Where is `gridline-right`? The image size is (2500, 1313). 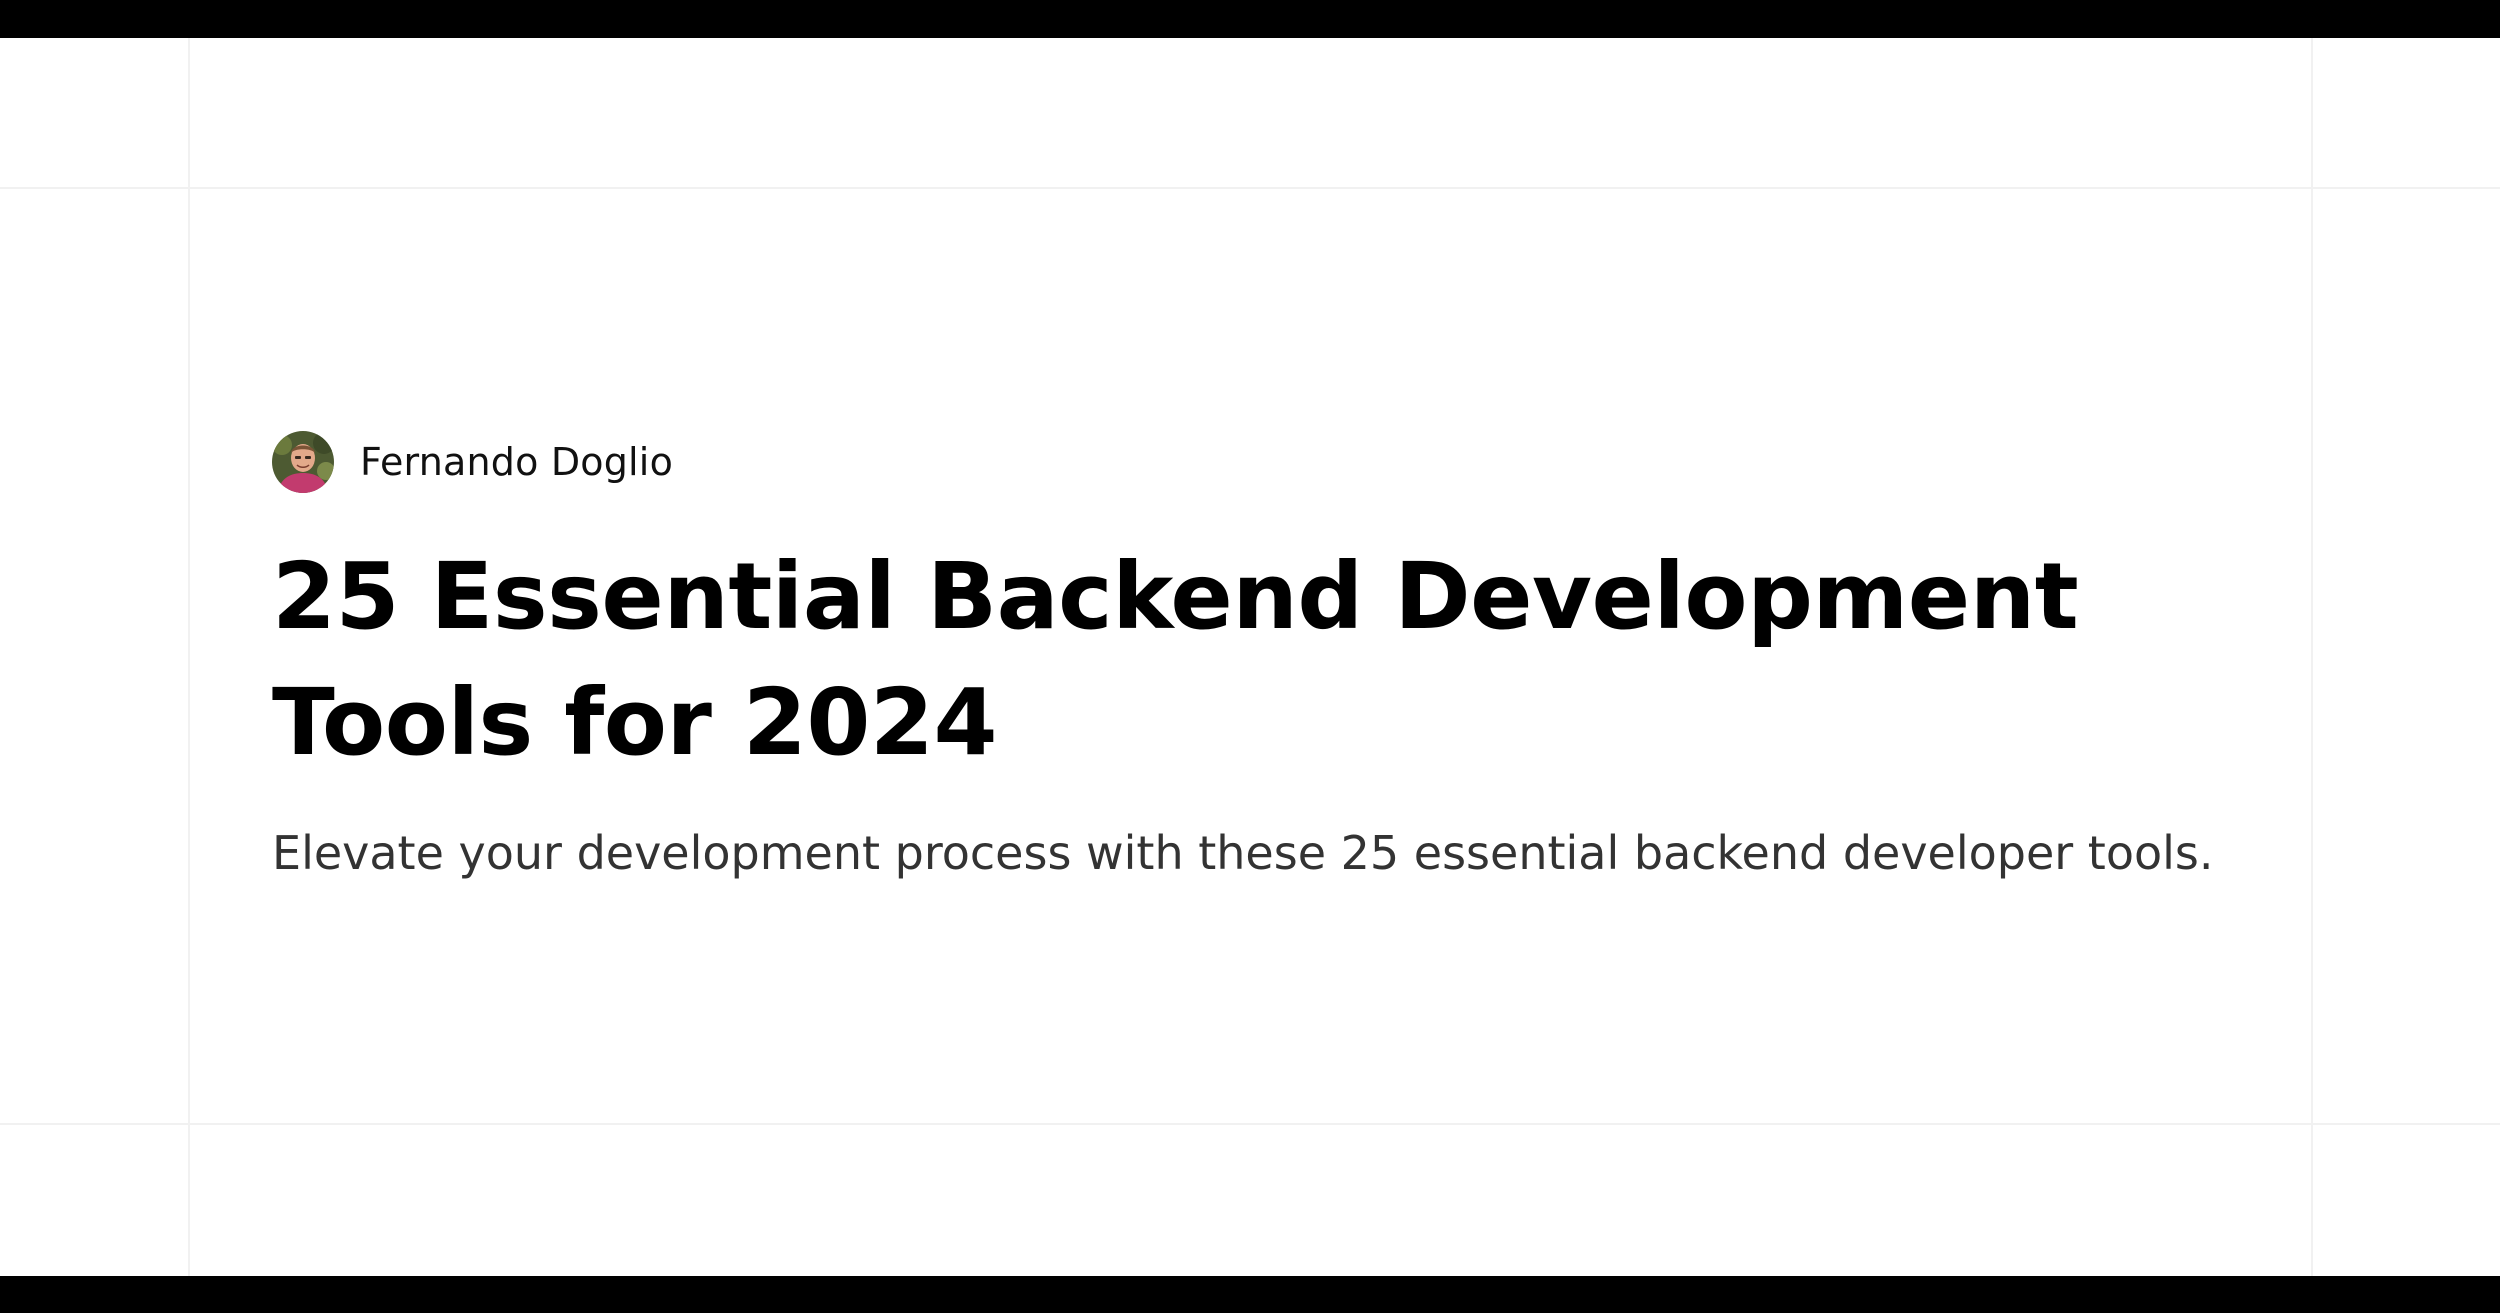
gridline-right is located at coordinates (2312, 657).